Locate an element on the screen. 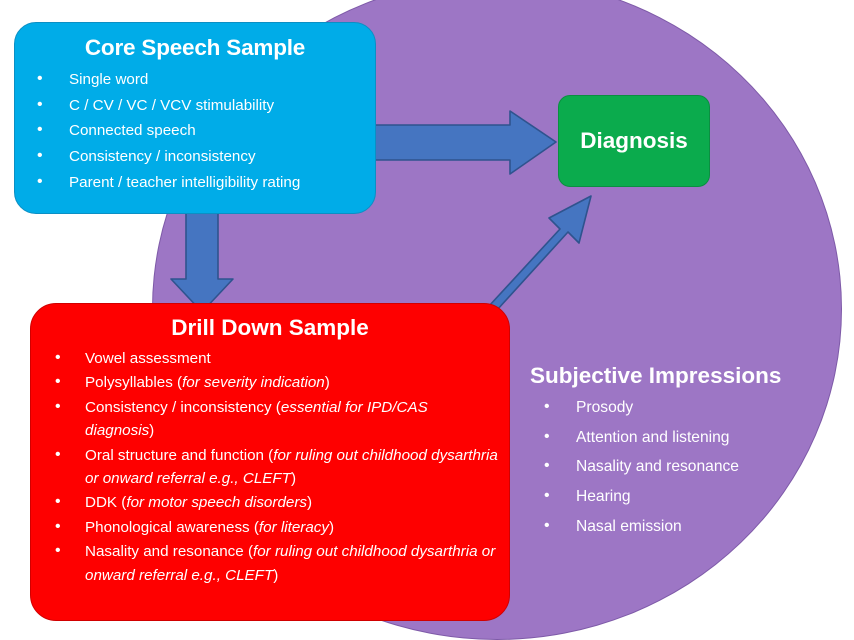  item-text: Vowel assessment is located at coordinates (148, 358).